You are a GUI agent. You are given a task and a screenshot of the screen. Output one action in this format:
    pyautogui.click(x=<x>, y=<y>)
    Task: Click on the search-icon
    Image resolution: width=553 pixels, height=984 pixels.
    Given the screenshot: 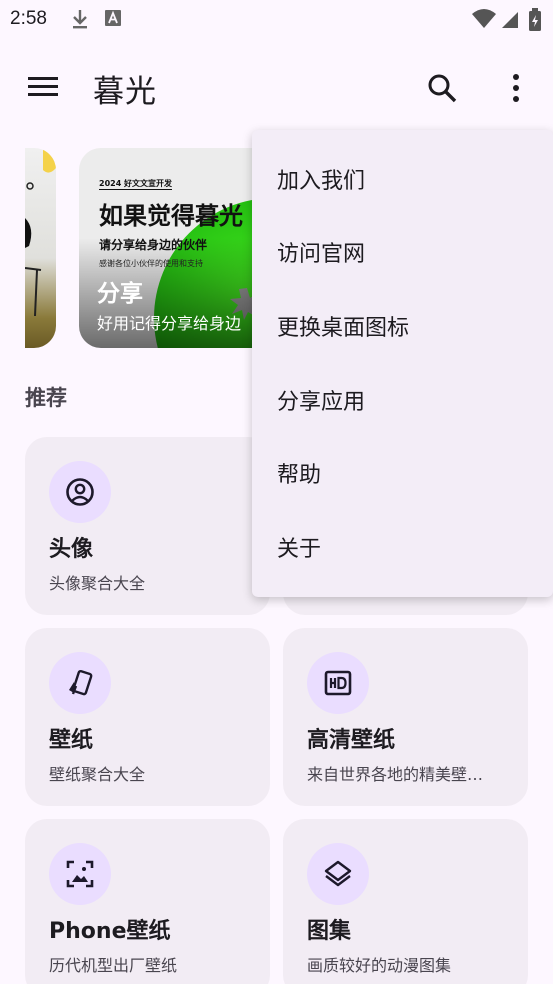 What is the action you would take?
    pyautogui.click(x=442, y=88)
    